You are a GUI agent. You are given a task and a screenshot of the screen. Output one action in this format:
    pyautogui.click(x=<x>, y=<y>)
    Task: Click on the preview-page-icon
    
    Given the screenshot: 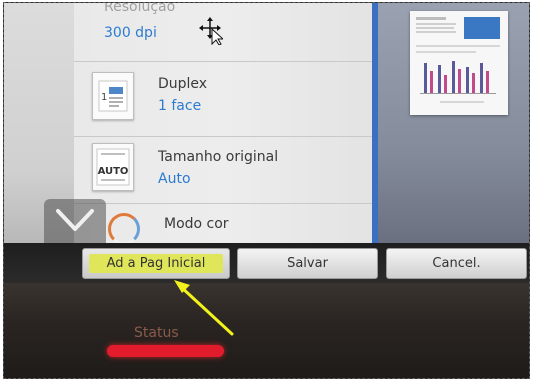 What is the action you would take?
    pyautogui.click(x=458, y=60)
    